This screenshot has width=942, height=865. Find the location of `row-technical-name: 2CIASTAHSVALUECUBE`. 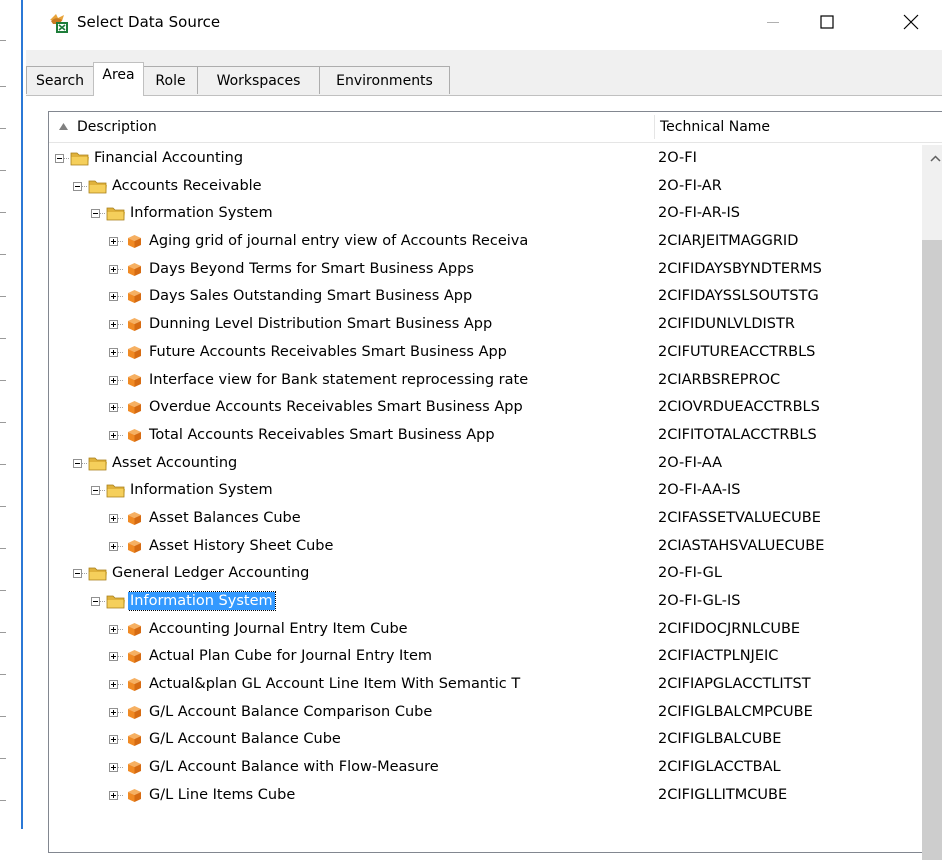

row-technical-name: 2CIASTAHSVALUECUBE is located at coordinates (741, 547).